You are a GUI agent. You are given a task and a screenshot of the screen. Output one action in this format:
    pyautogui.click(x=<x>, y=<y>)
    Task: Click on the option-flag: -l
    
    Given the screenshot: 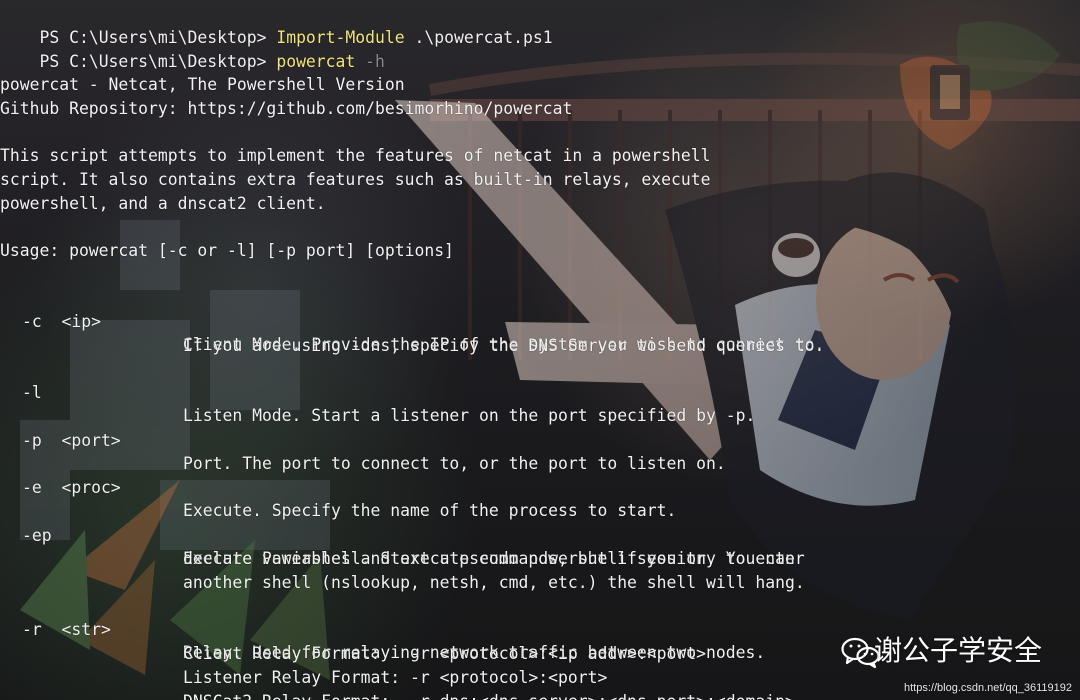 What is the action you would take?
    pyautogui.click(x=32, y=392)
    